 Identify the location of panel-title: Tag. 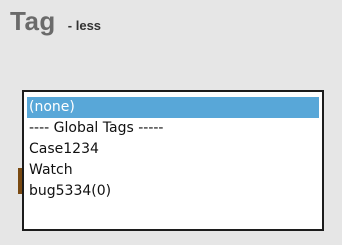
(33, 21).